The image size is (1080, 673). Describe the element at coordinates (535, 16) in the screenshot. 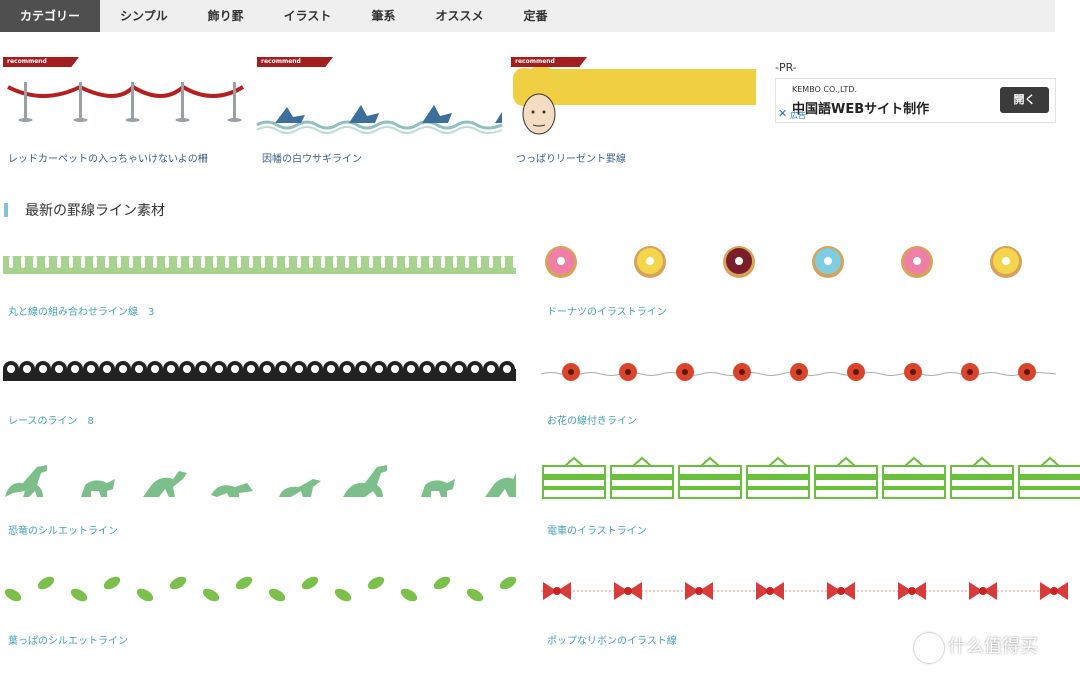

I see `nav-tab-standard: 定番` at that location.